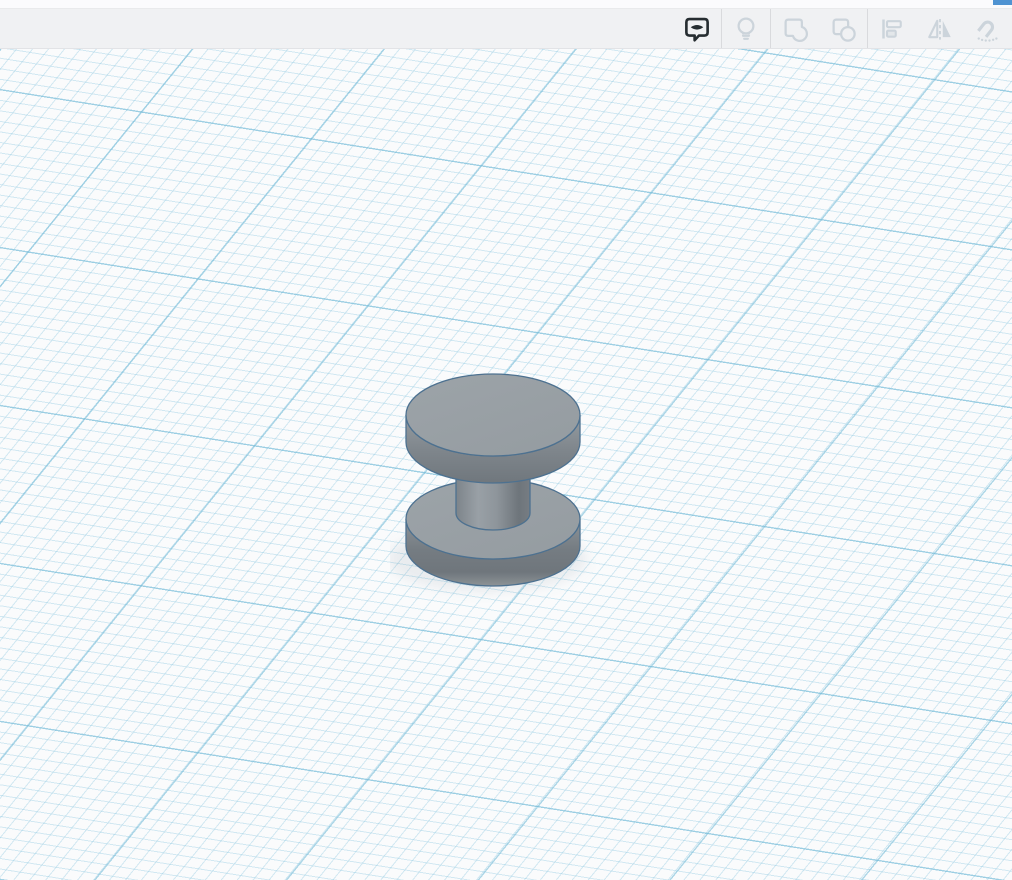  I want to click on lightbulb-icon, so click(746, 29).